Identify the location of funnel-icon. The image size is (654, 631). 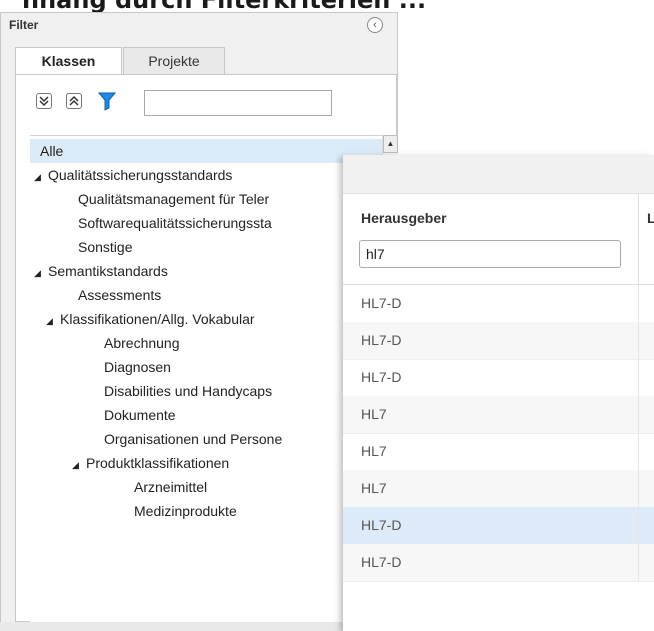
(107, 101).